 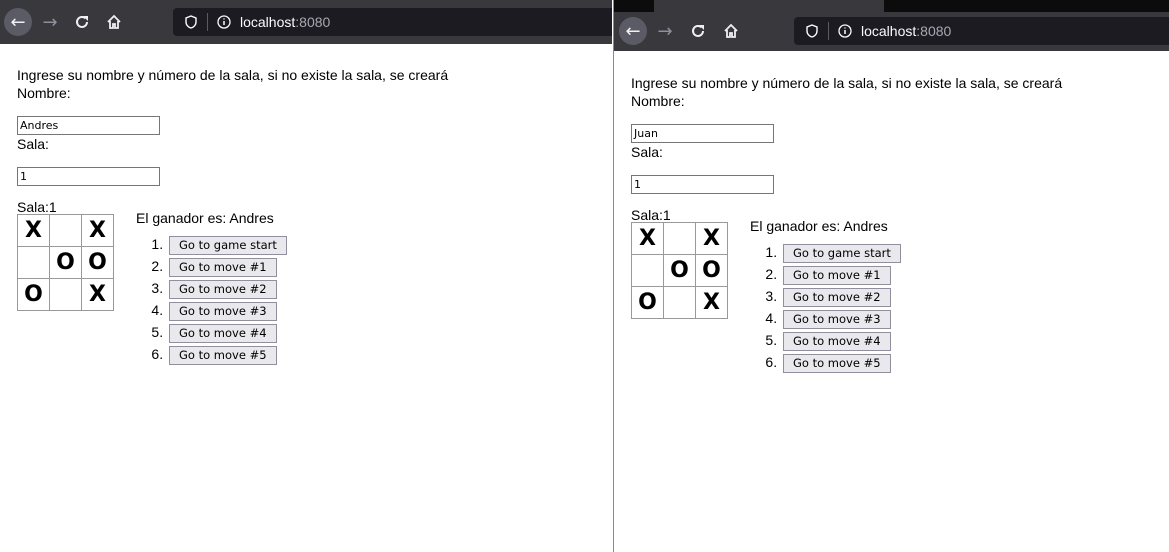 I want to click on tab-strip, so click(x=891, y=6).